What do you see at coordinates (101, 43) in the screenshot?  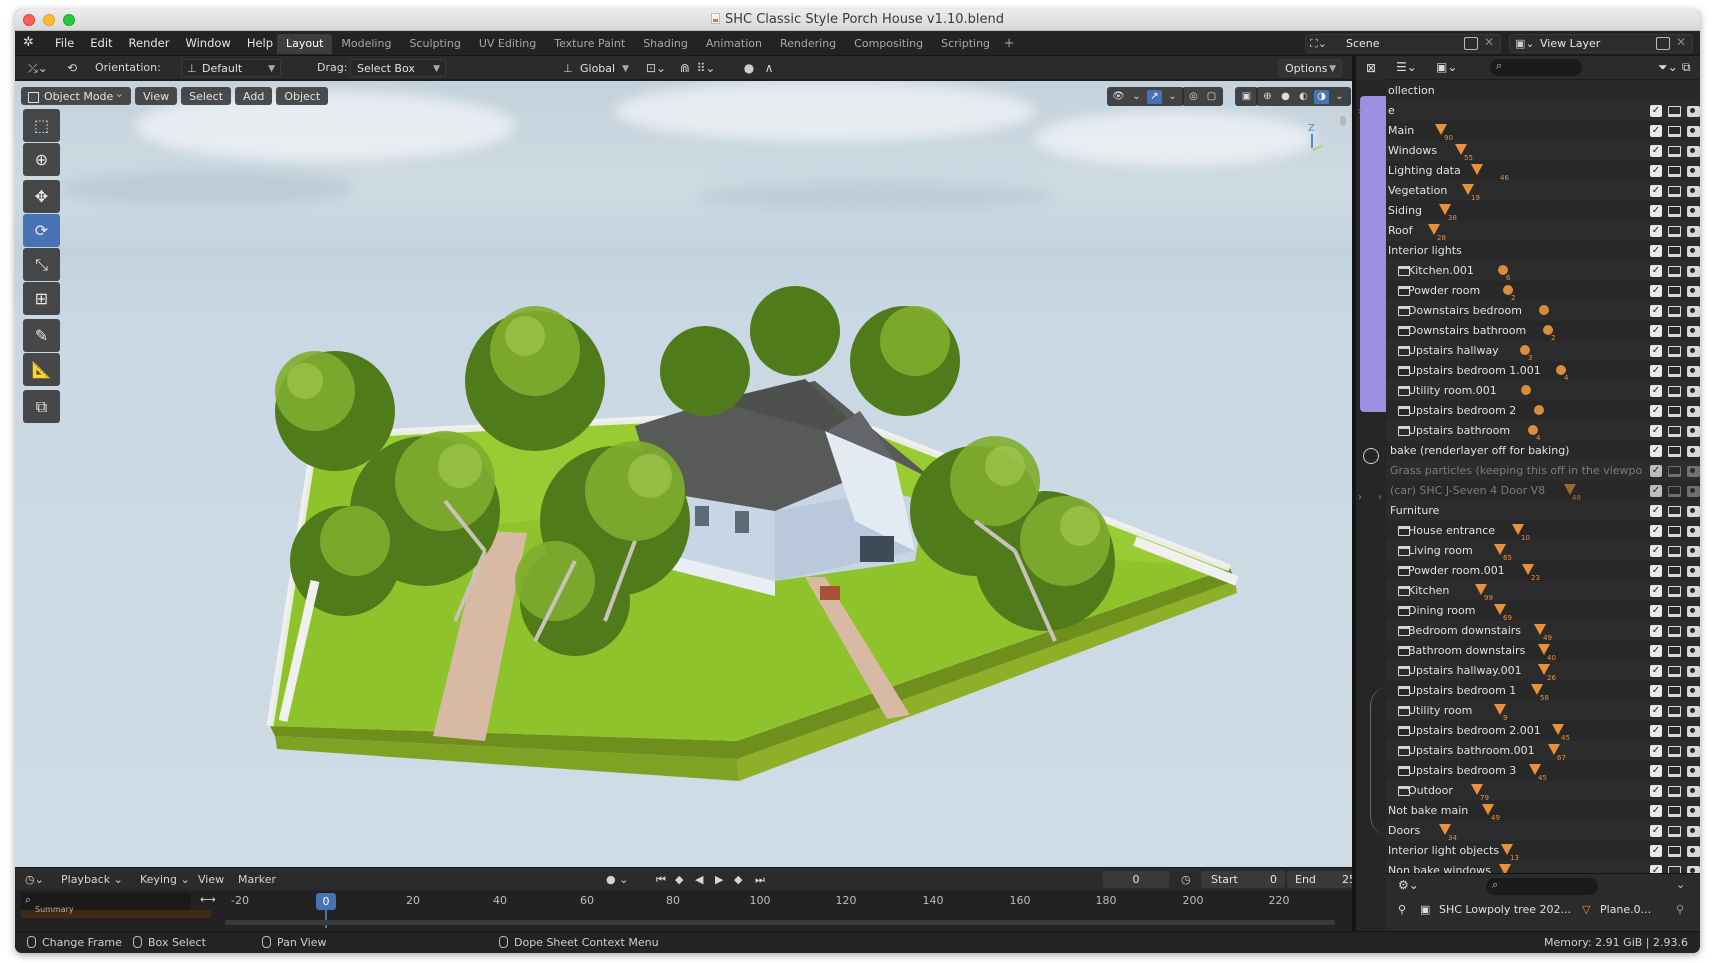 I see `menu-edit: Edit` at bounding box center [101, 43].